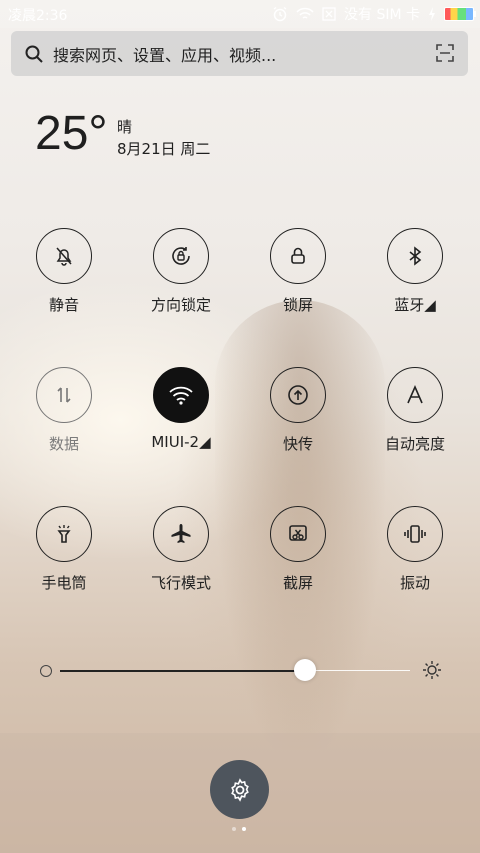 Image resolution: width=480 pixels, height=853 pixels. I want to click on toggle-mobile-data: 数据, so click(64, 410).